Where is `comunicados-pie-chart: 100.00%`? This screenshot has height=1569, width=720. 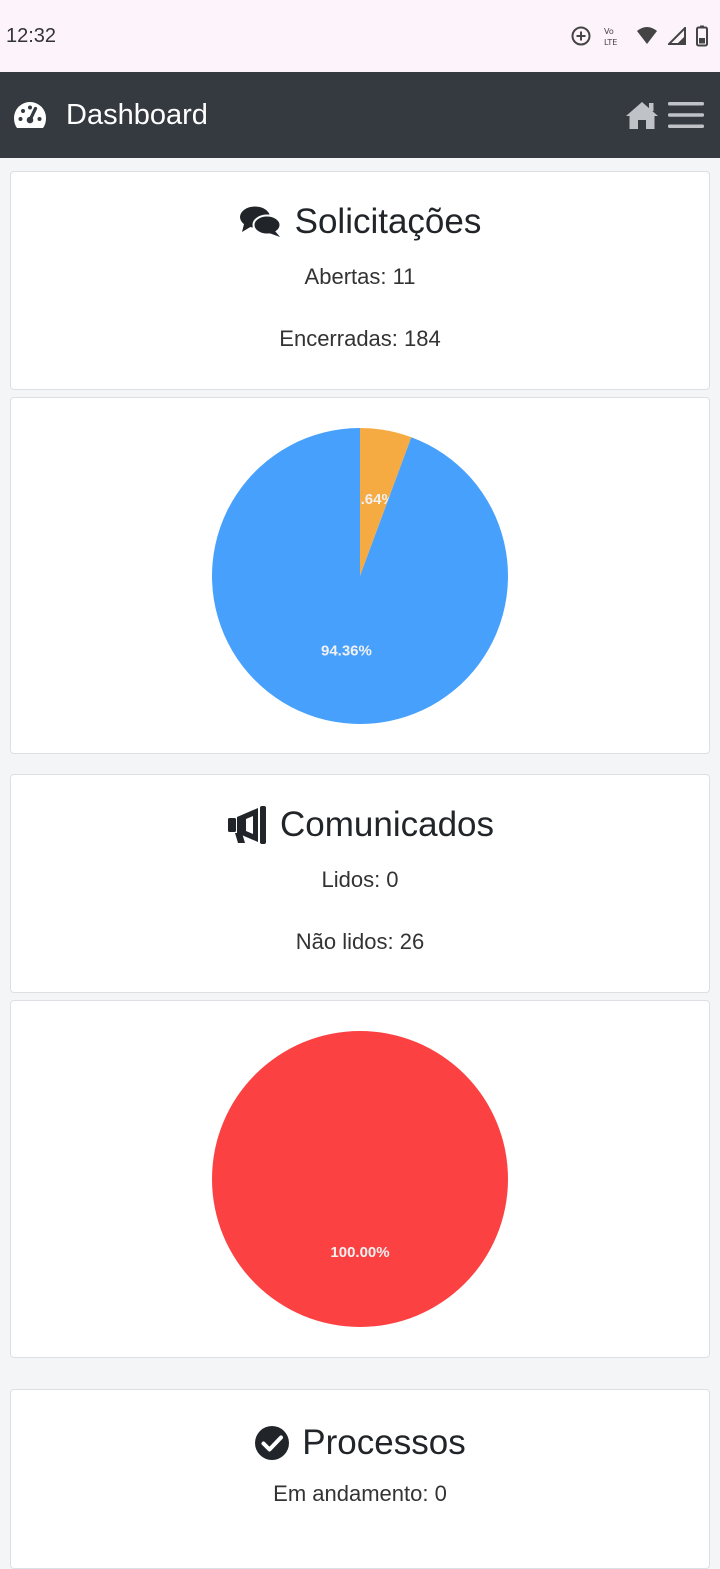 comunicados-pie-chart: 100.00% is located at coordinates (360, 1179).